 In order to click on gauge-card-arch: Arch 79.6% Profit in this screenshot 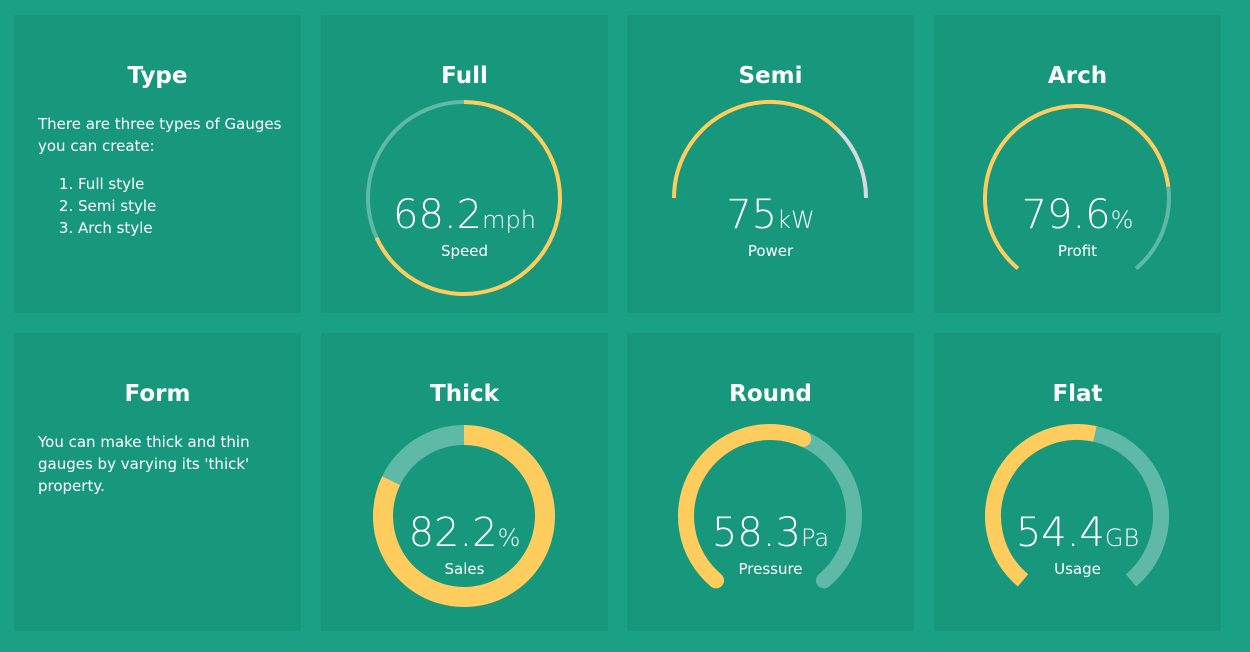, I will do `click(1077, 164)`.